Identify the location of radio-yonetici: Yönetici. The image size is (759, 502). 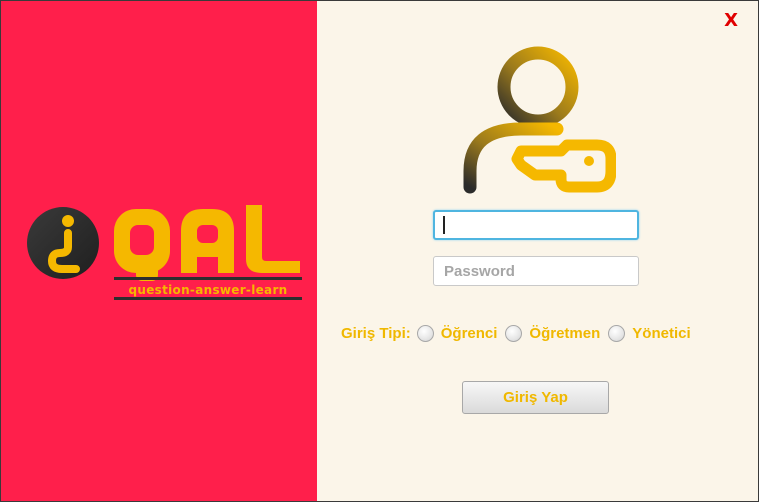
(649, 333).